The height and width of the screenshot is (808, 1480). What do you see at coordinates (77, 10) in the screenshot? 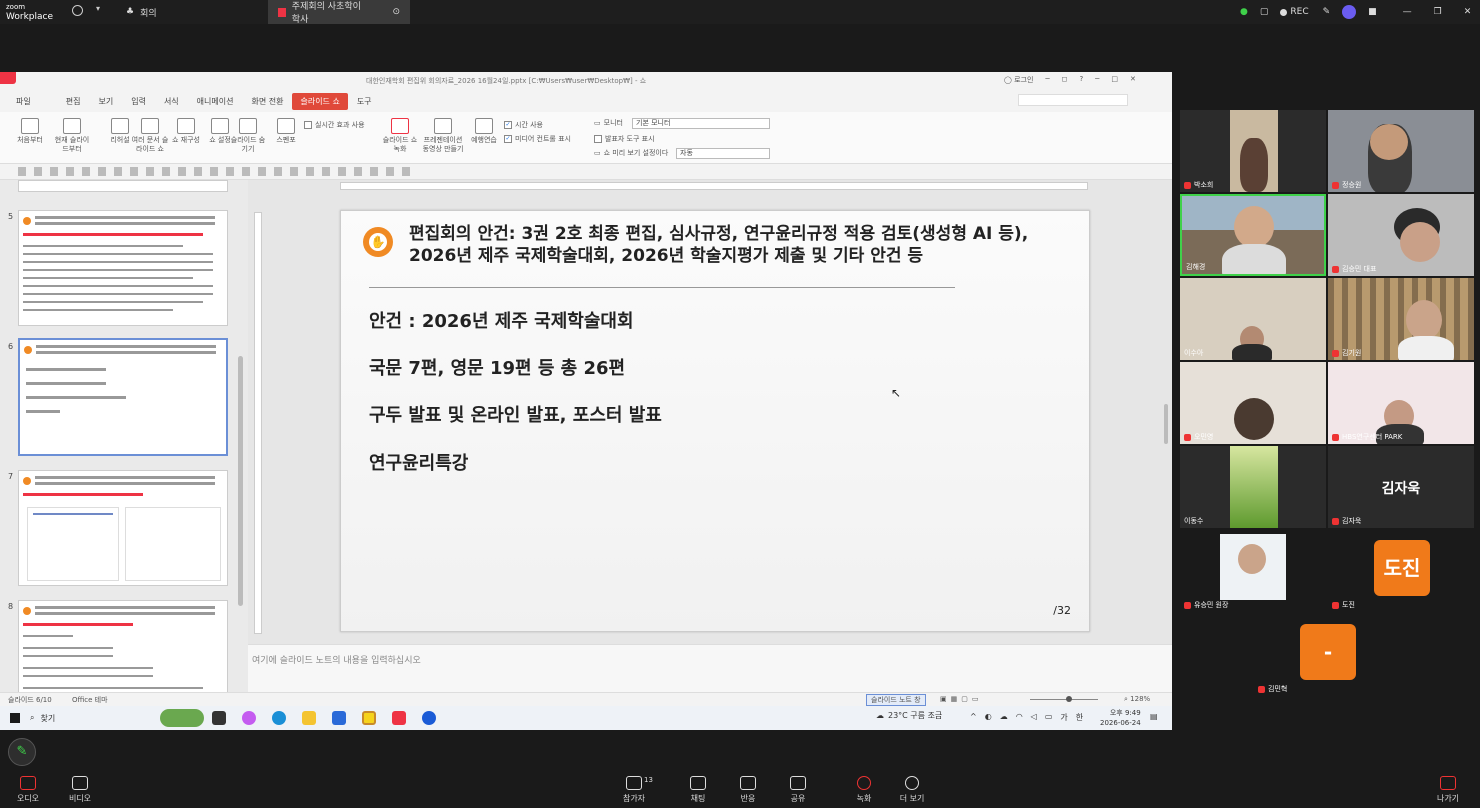
I see `zoom-info-icon` at bounding box center [77, 10].